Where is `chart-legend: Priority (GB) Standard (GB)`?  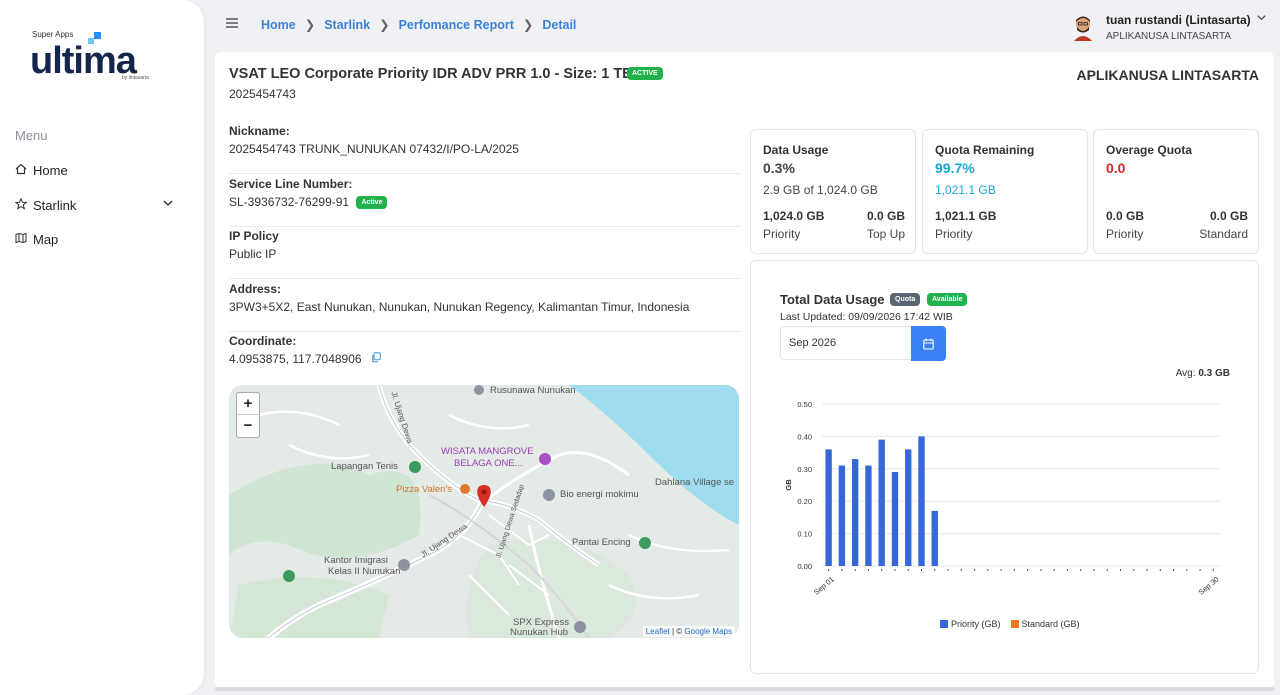 chart-legend: Priority (GB) Standard (GB) is located at coordinates (1015, 624).